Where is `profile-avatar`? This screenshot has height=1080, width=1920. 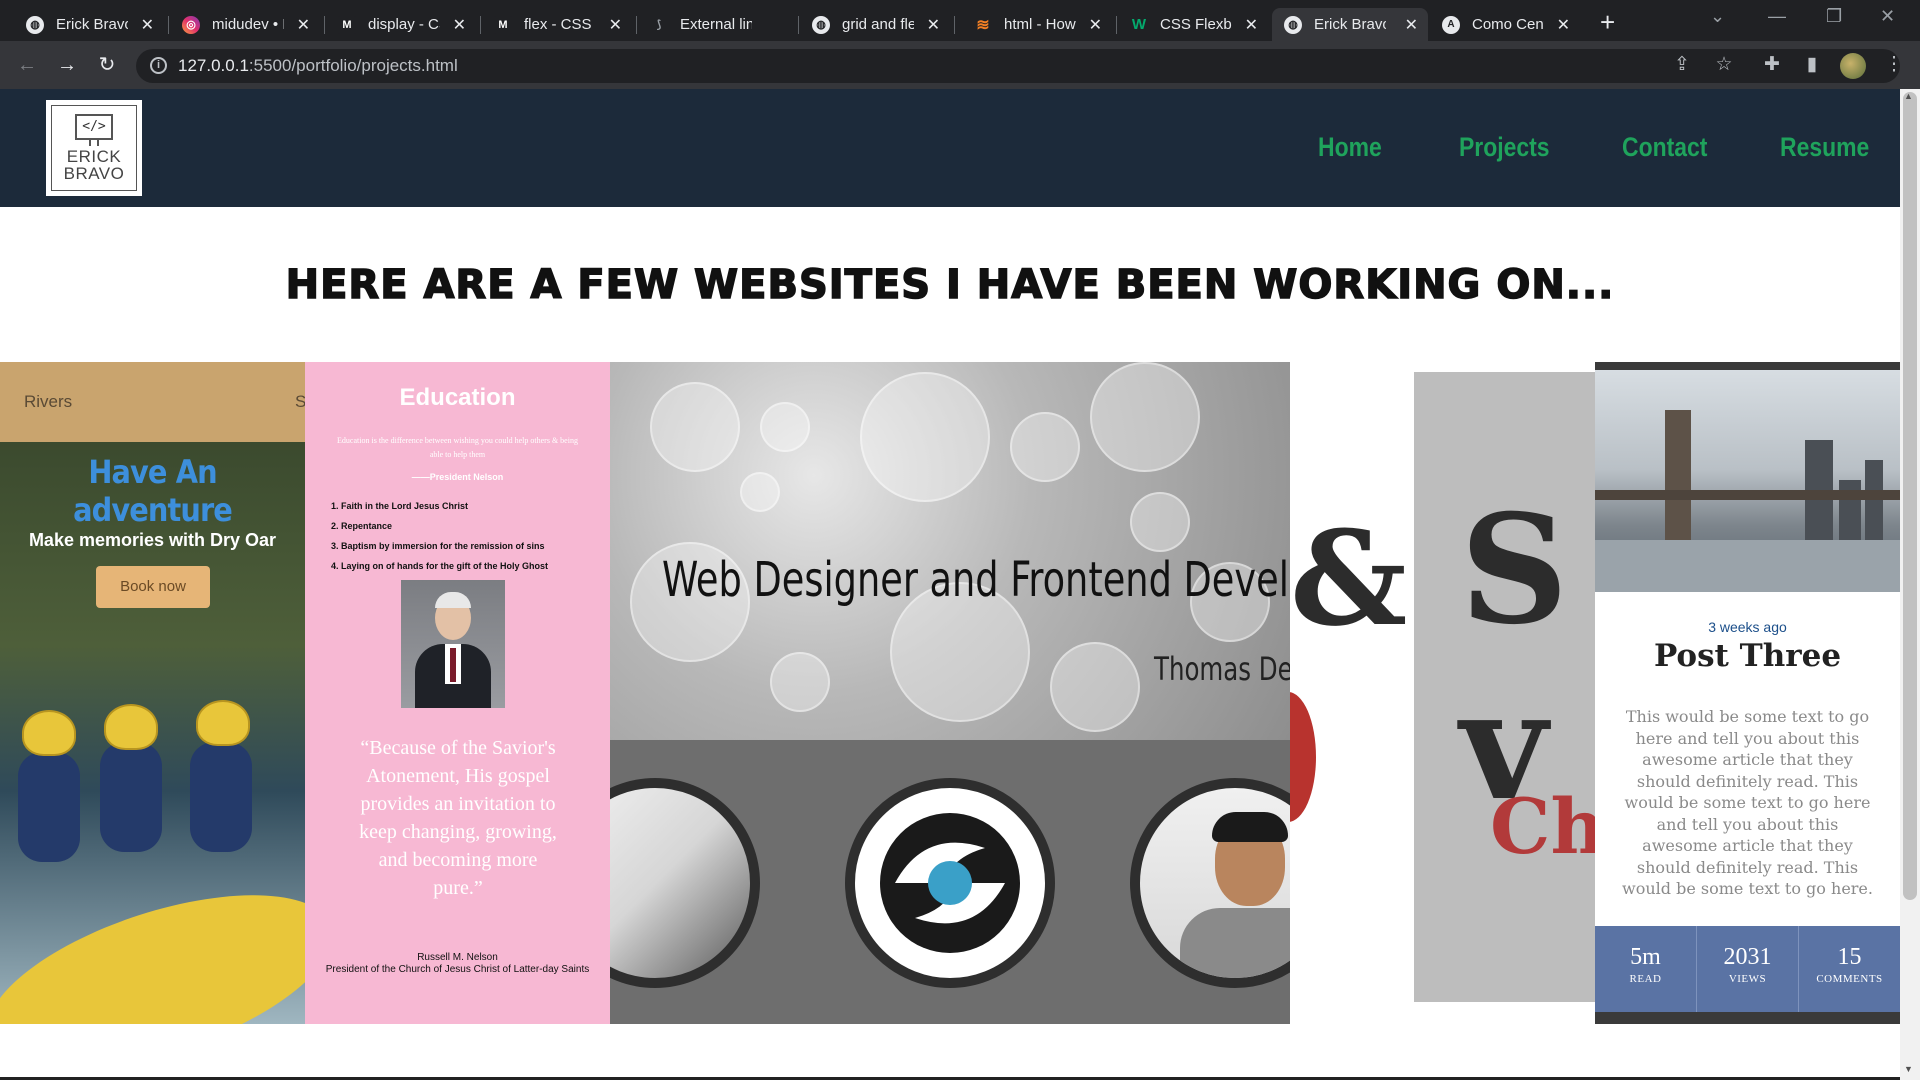
profile-avatar is located at coordinates (1853, 66).